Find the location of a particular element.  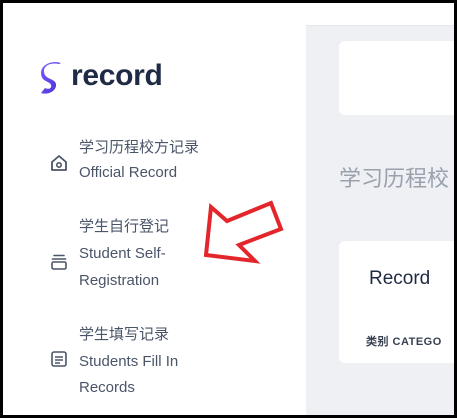

sidebar-item-label-en: Students Fill In is located at coordinates (129, 361).